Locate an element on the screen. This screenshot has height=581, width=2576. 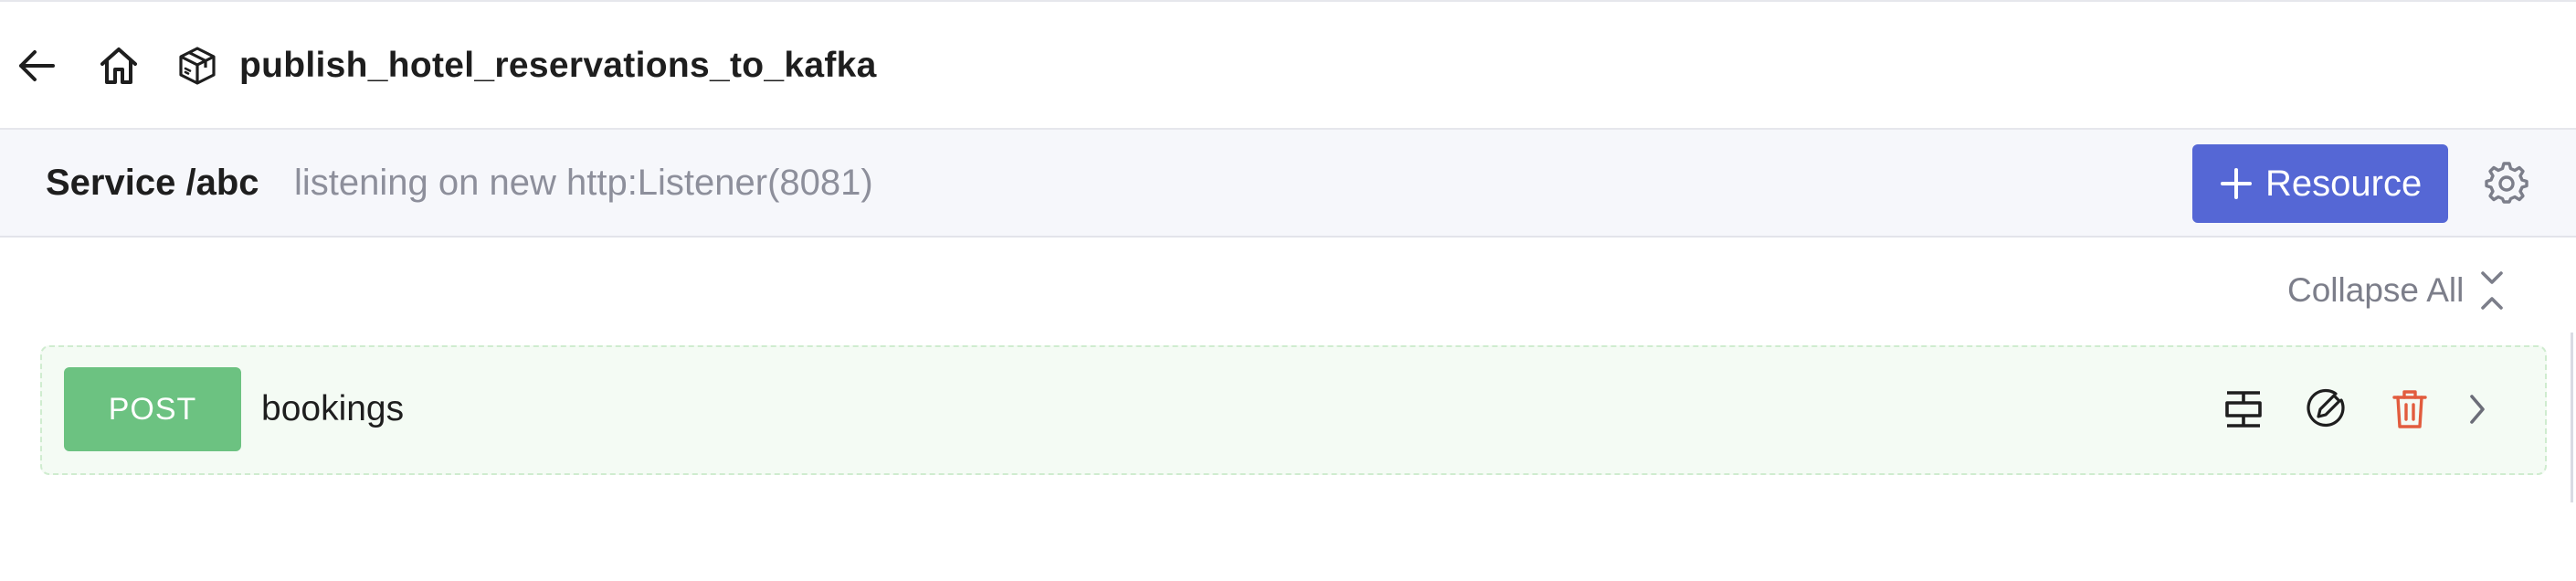
gear-icon is located at coordinates (2506, 182).